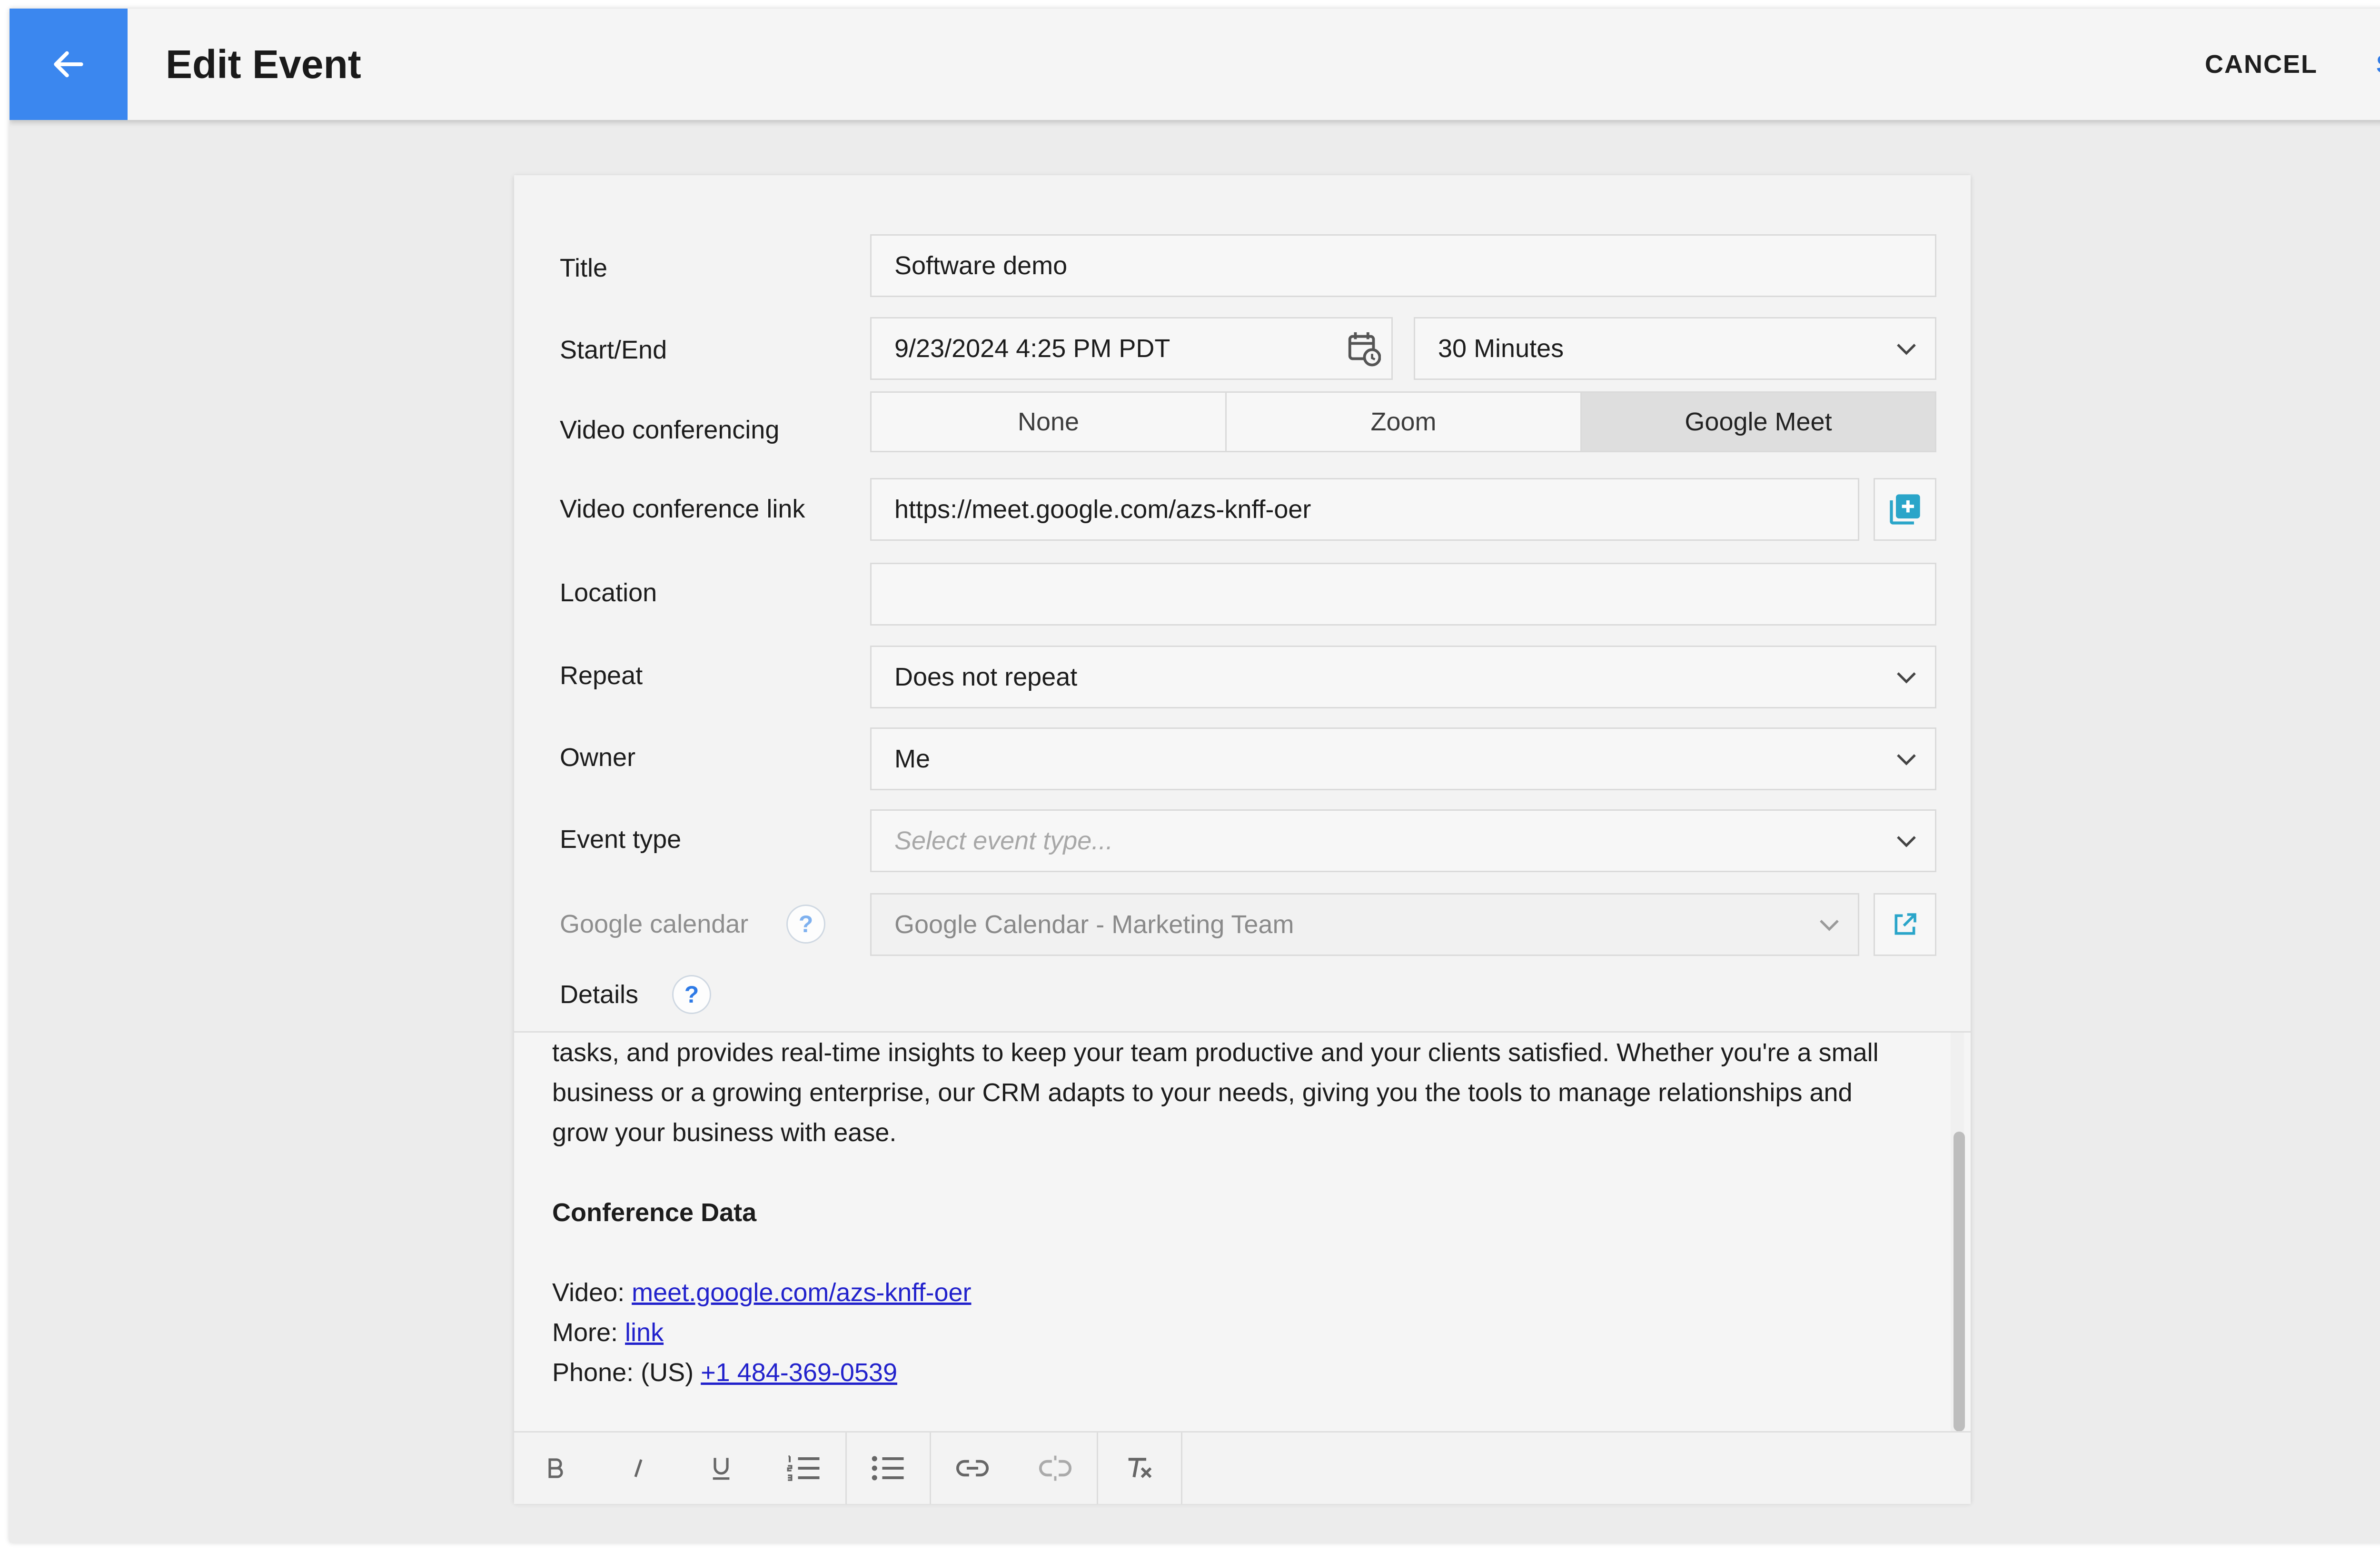  Describe the element at coordinates (1247, 1293) in the screenshot. I see `video-line: Video: meet.google.com/azs-knff-oer` at that location.